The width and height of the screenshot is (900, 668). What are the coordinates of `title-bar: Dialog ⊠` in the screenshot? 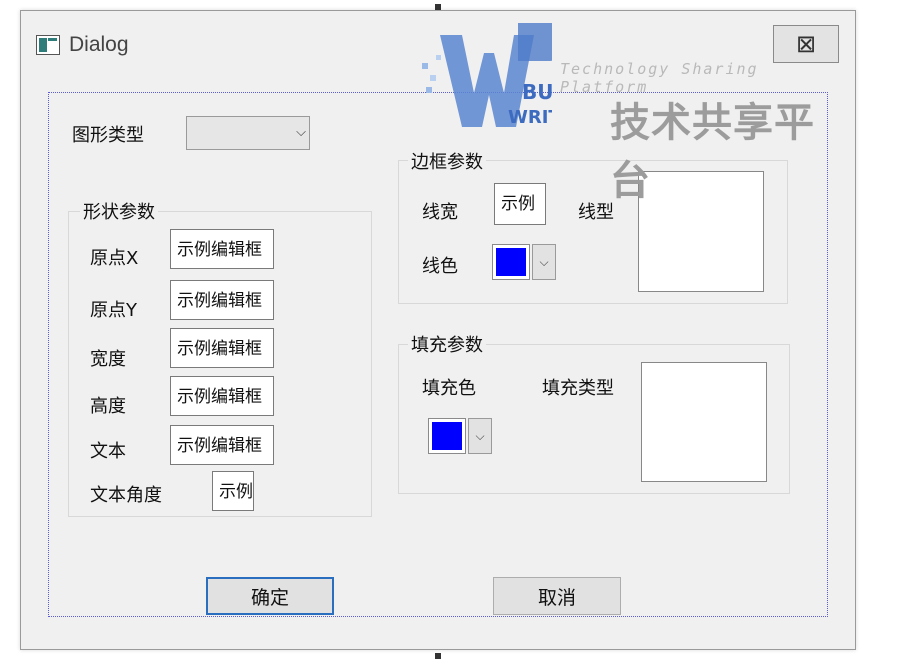 It's located at (438, 41).